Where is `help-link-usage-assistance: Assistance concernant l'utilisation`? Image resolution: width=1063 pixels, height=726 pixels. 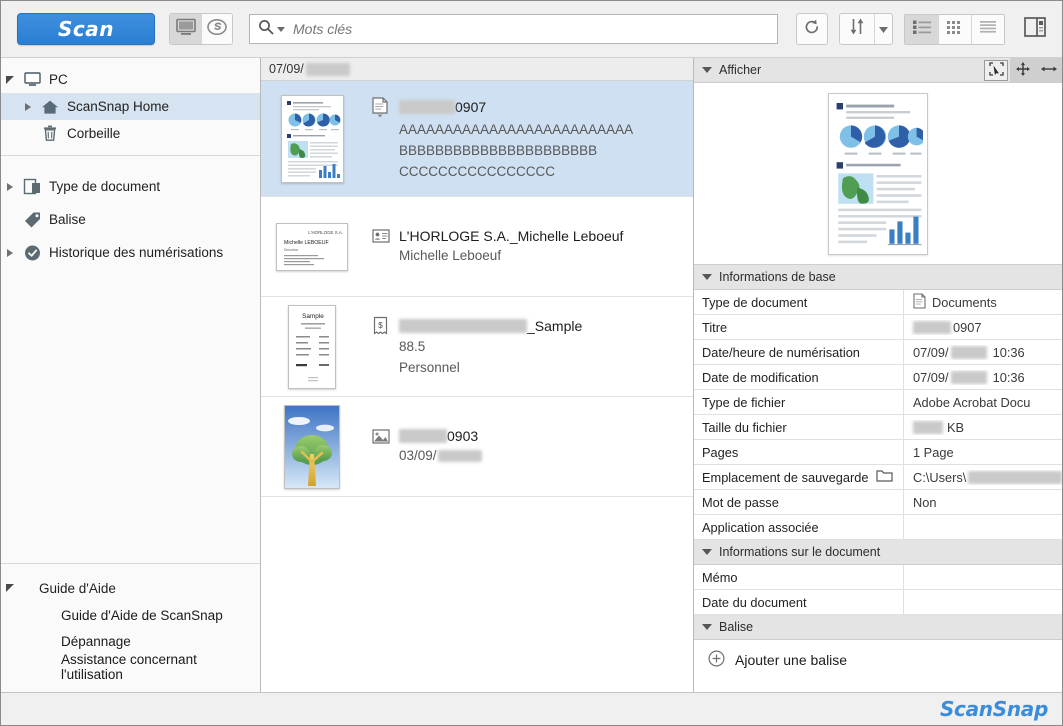 help-link-usage-assistance: Assistance concernant l'utilisation is located at coordinates (130, 667).